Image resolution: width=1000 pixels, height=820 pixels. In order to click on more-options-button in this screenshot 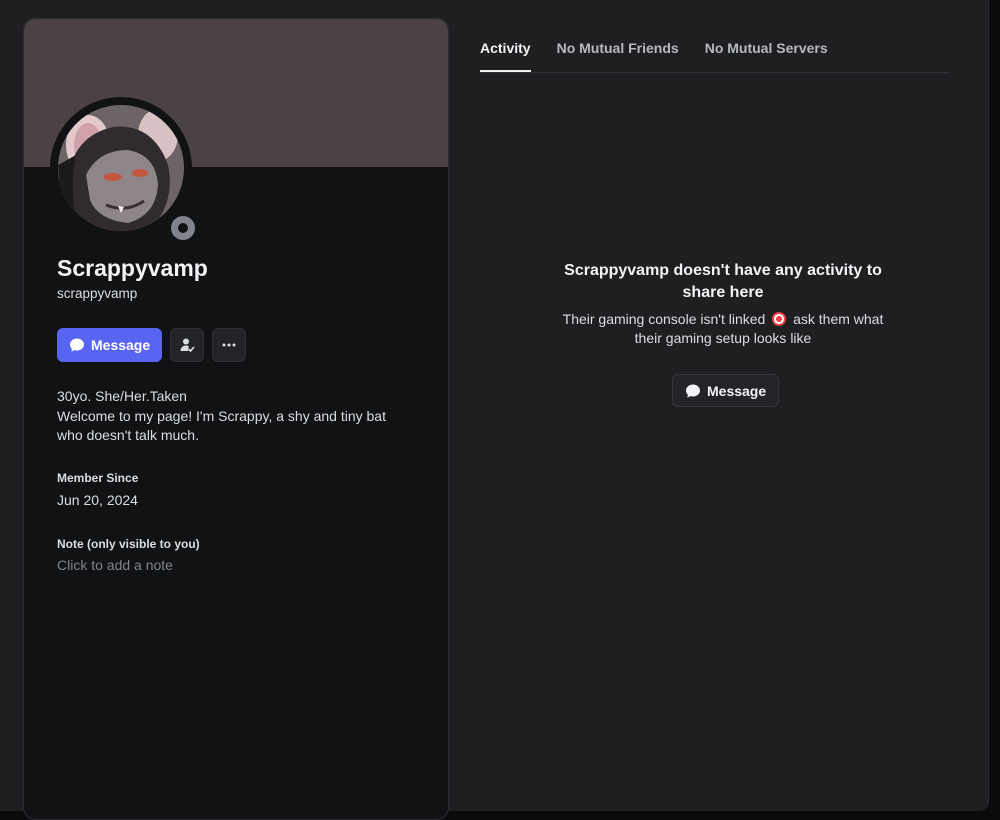, I will do `click(229, 345)`.